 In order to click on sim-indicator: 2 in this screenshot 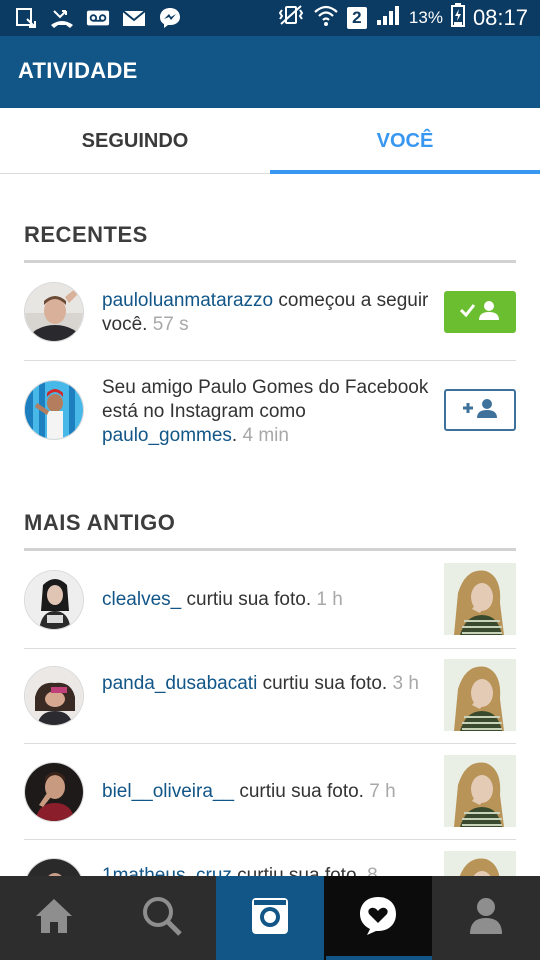, I will do `click(356, 18)`.